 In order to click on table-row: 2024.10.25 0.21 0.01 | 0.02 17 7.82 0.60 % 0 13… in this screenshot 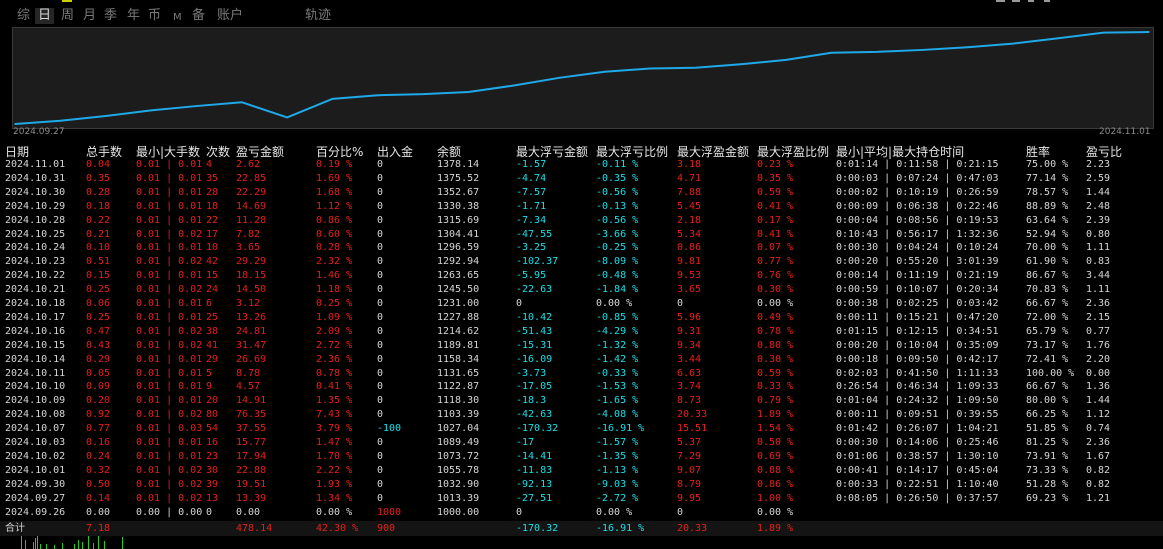, I will do `click(581, 235)`.